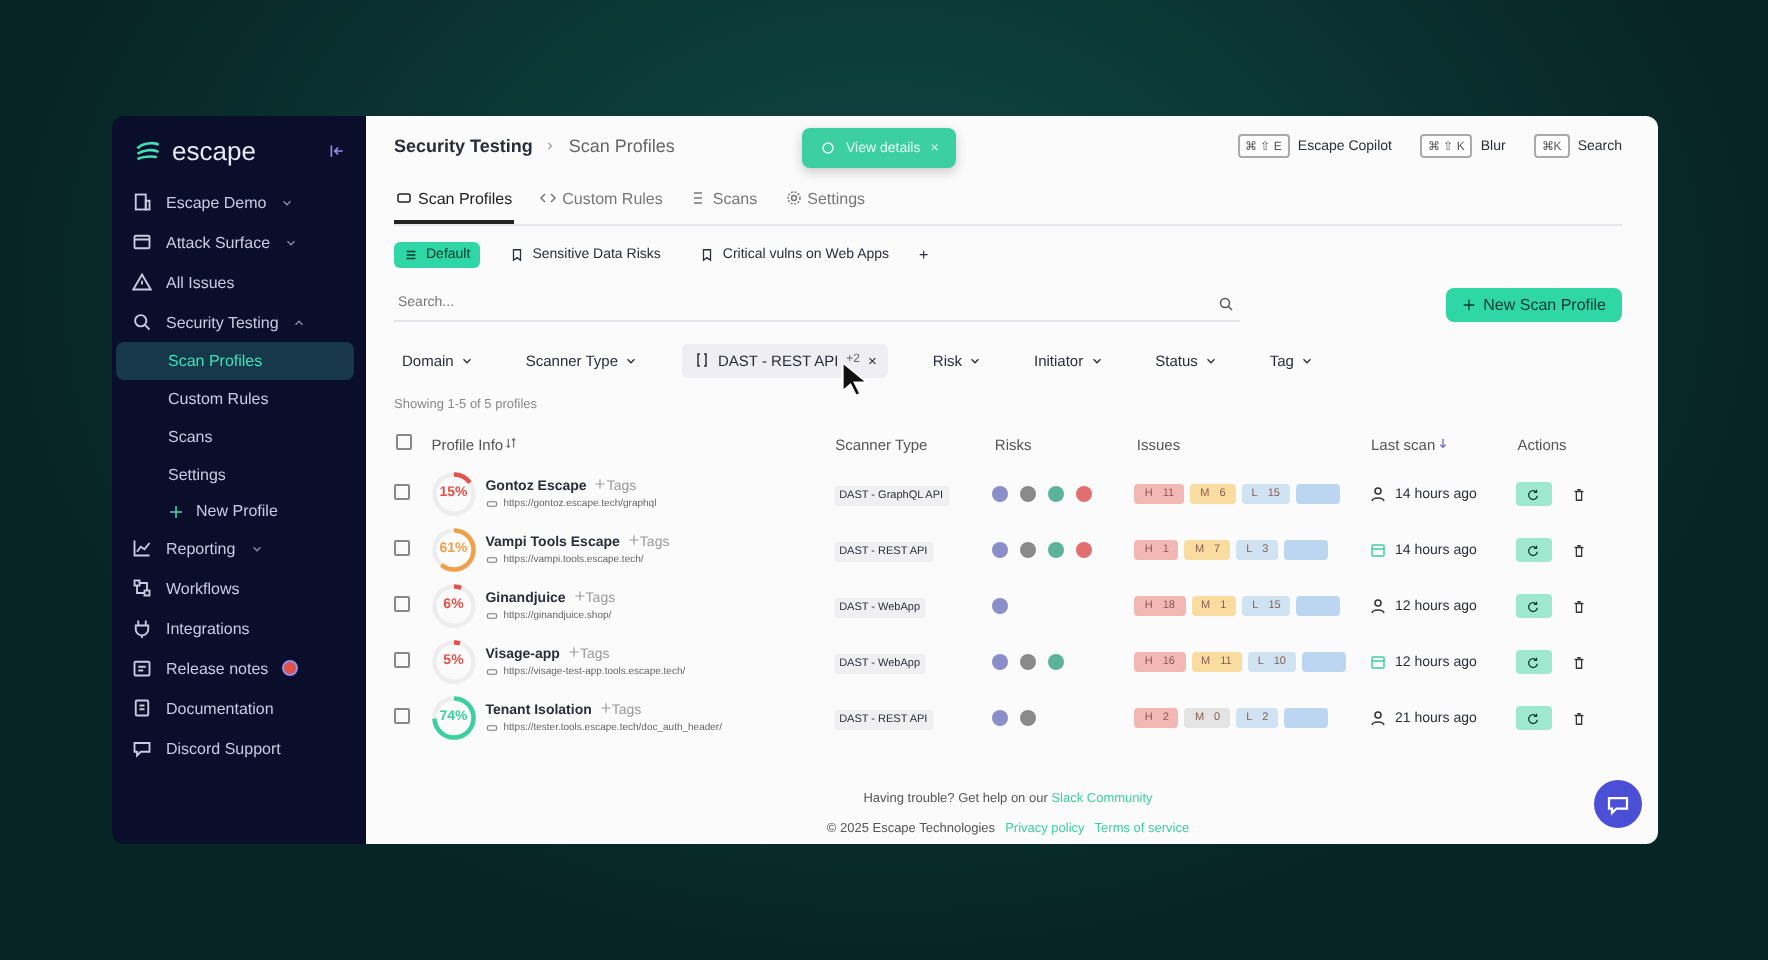  I want to click on logo-icon, so click(148, 151).